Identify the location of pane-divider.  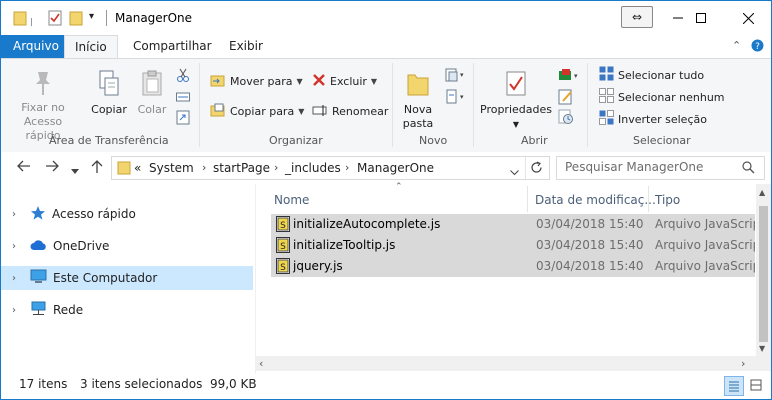
(255, 279).